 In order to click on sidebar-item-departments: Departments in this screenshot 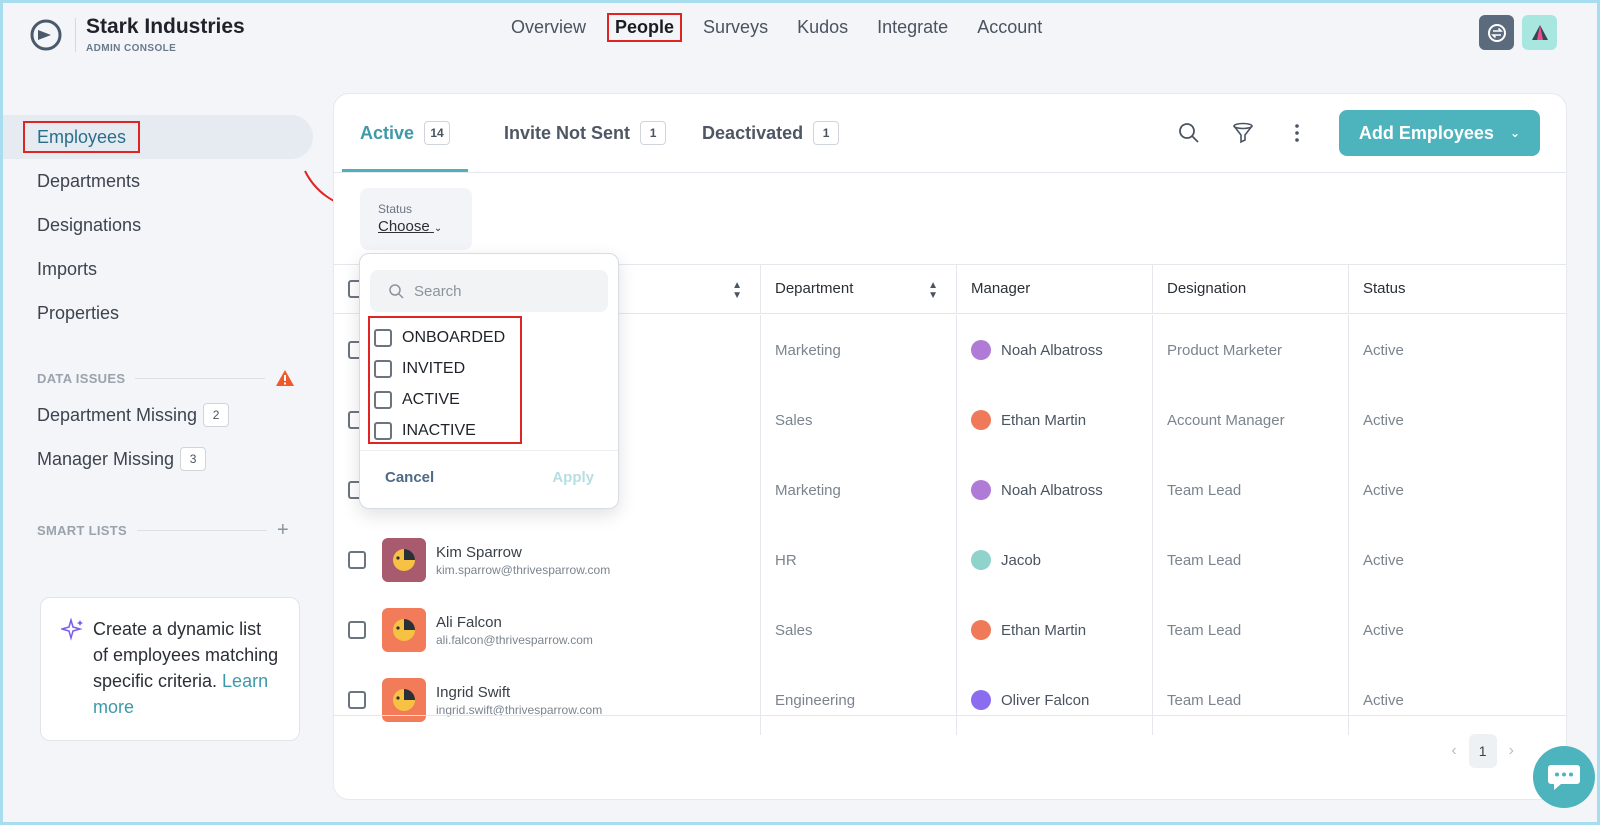, I will do `click(158, 181)`.